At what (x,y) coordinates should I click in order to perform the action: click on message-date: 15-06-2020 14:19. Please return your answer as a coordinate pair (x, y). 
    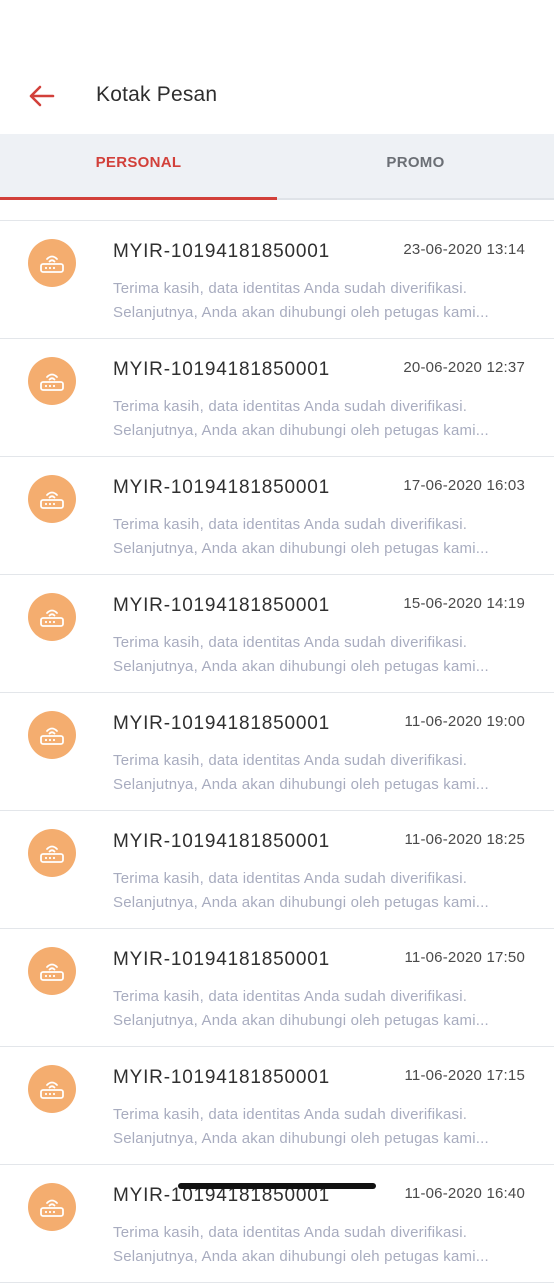
    Looking at the image, I should click on (464, 603).